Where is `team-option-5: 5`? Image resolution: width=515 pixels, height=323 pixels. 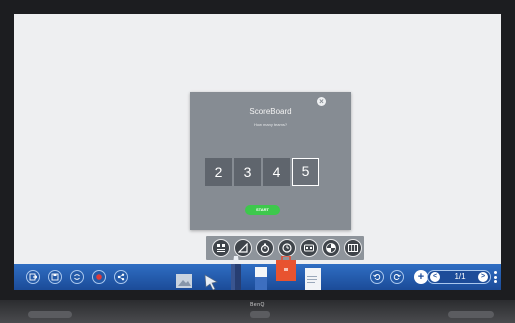 team-option-5: 5 is located at coordinates (305, 172).